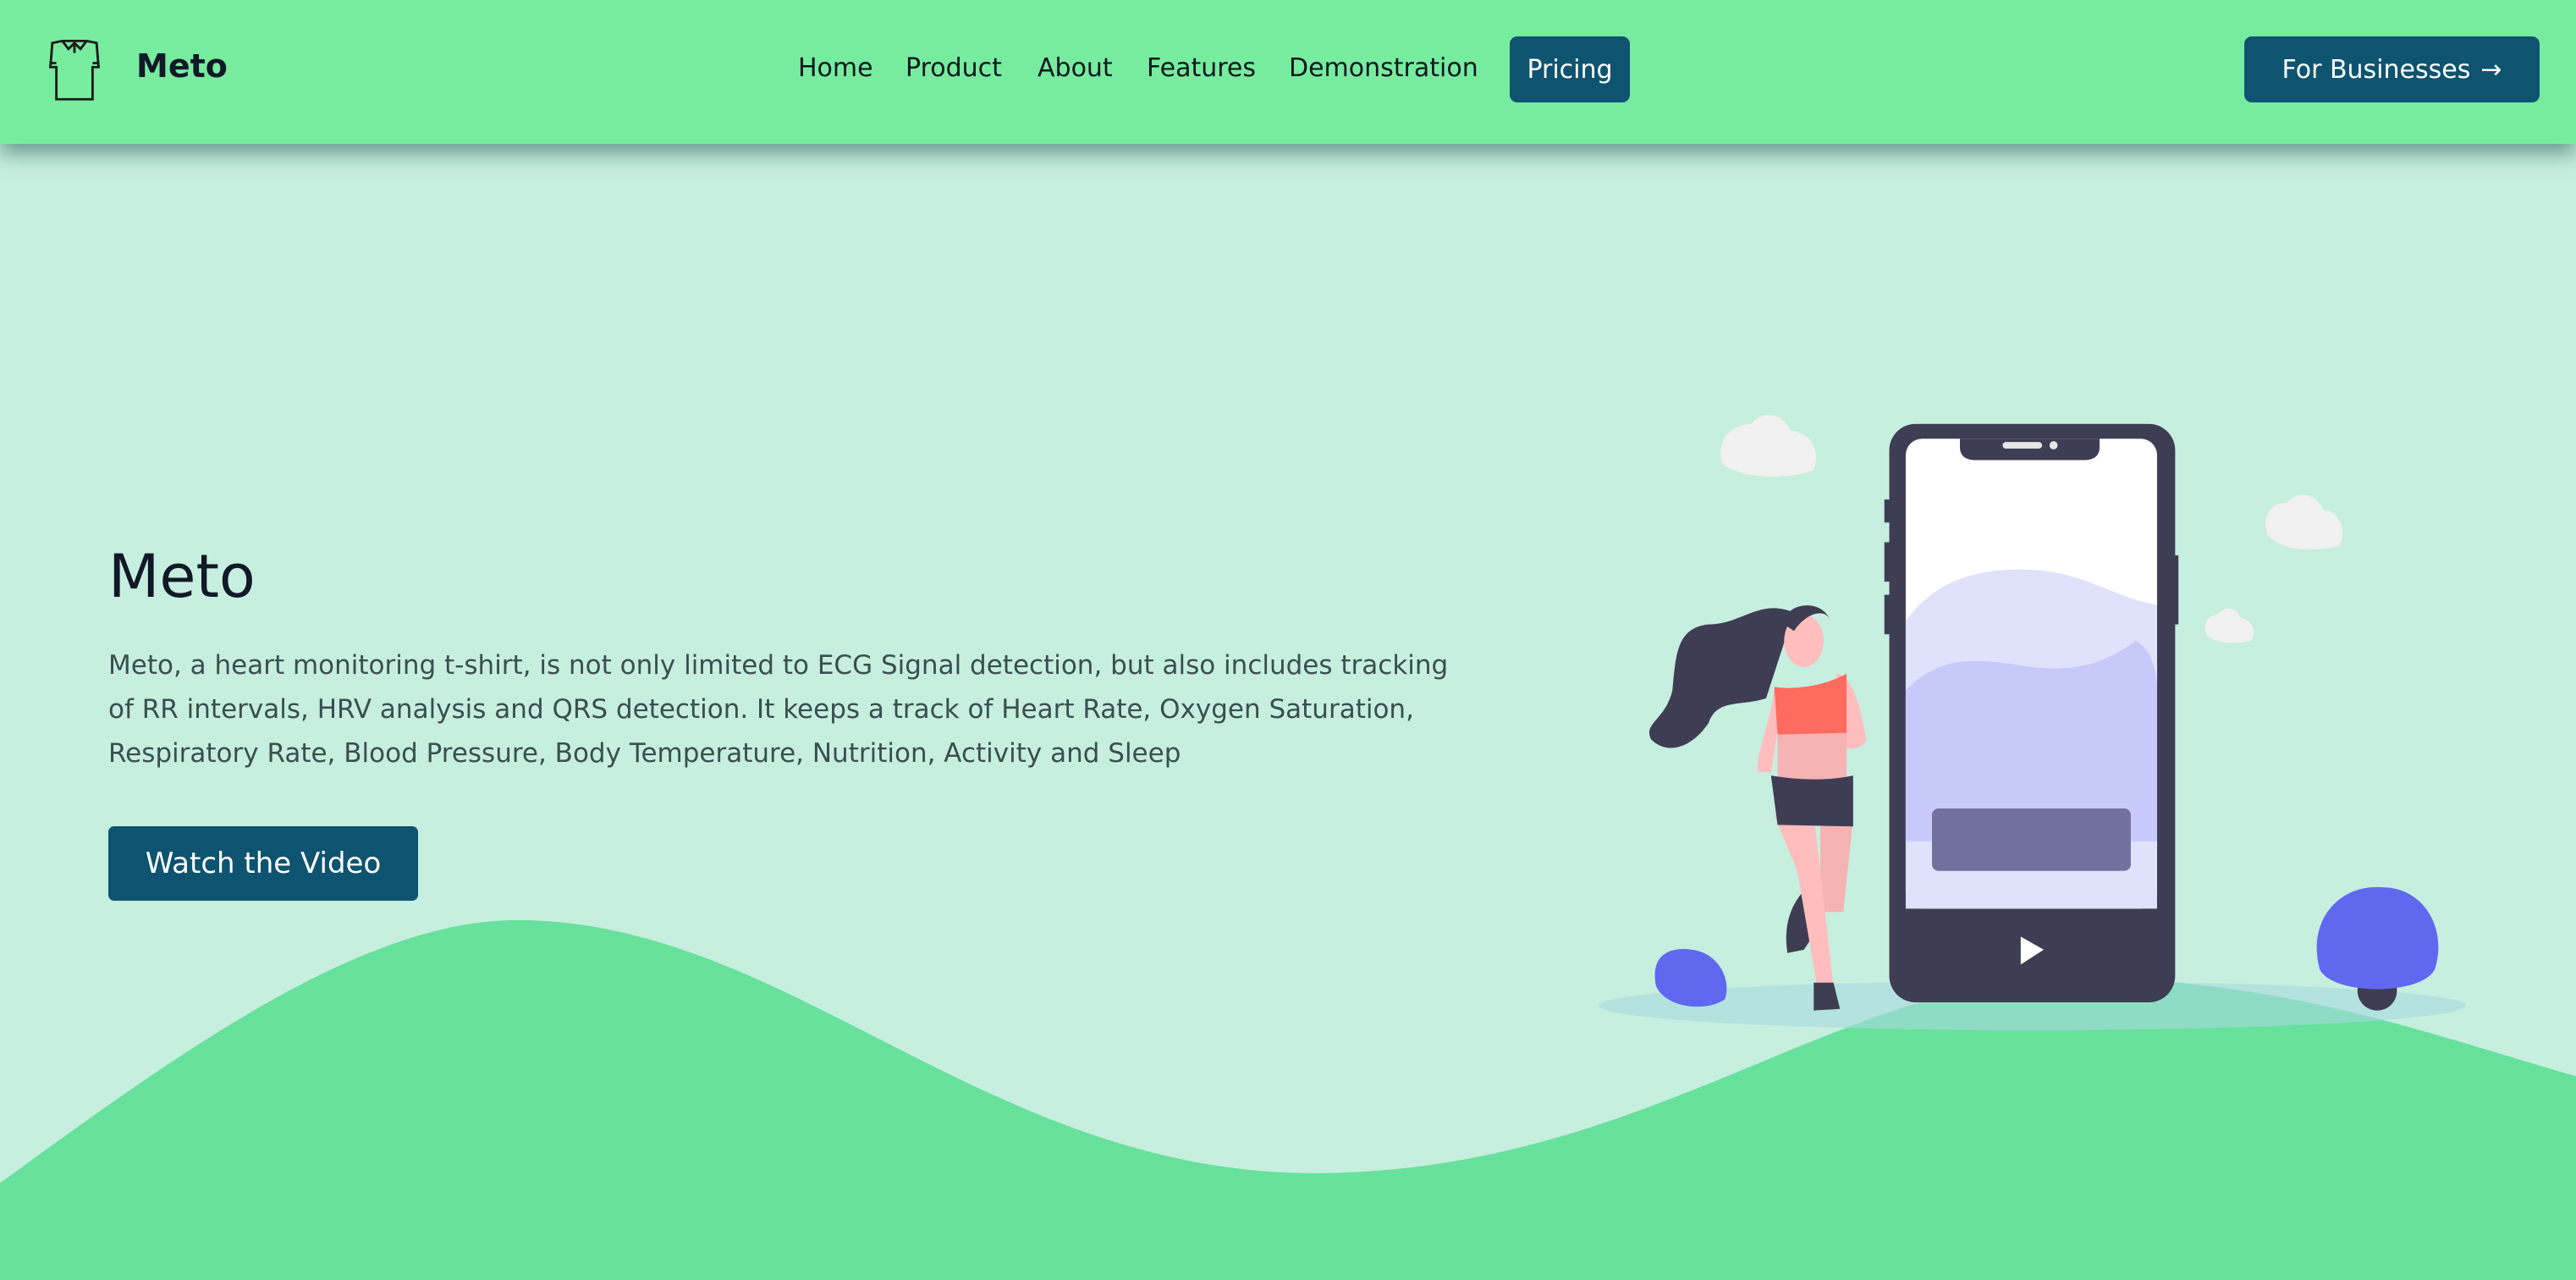 The width and height of the screenshot is (2576, 1280). What do you see at coordinates (182, 576) in the screenshot?
I see `hero-title: Meto` at bounding box center [182, 576].